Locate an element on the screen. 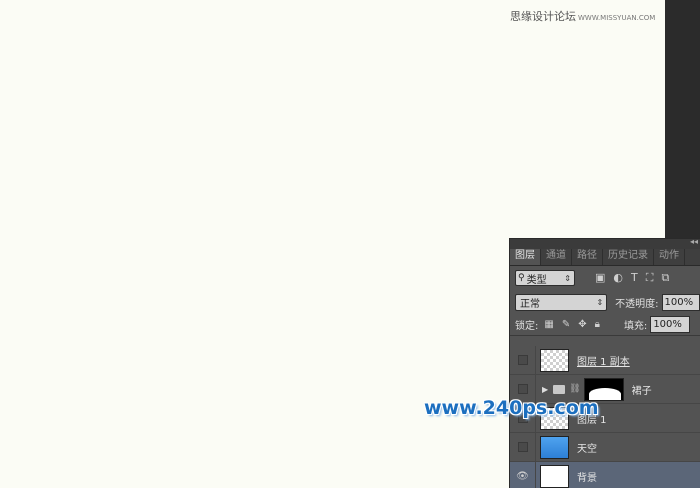 The image size is (700, 488). layer-row: 图层 1 副本 is located at coordinates (605, 360).